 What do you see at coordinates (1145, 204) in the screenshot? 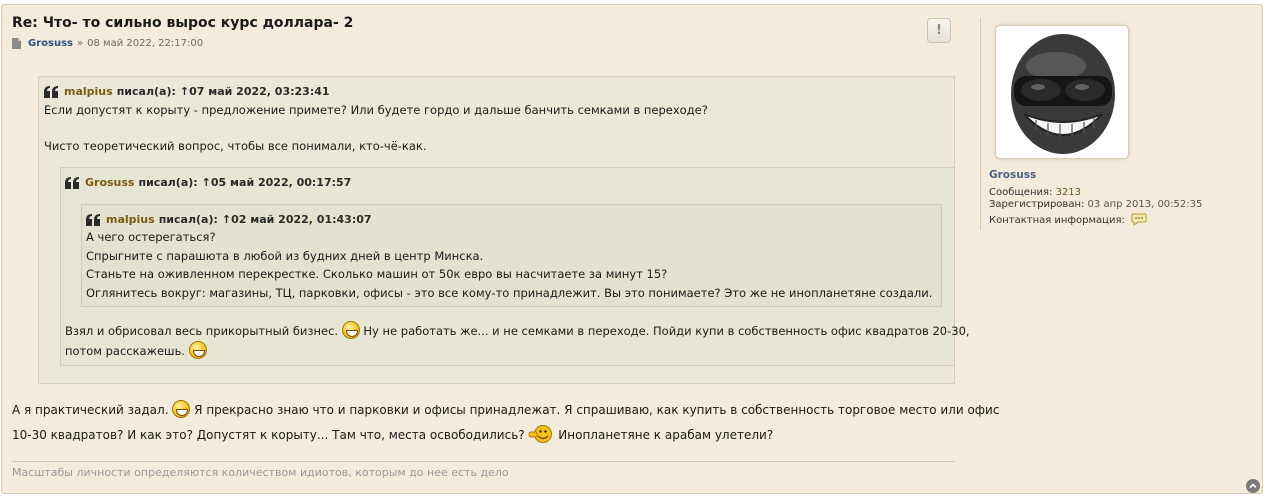
I see `profile-registered-value: 03 апр 2013, 00:52:35` at bounding box center [1145, 204].